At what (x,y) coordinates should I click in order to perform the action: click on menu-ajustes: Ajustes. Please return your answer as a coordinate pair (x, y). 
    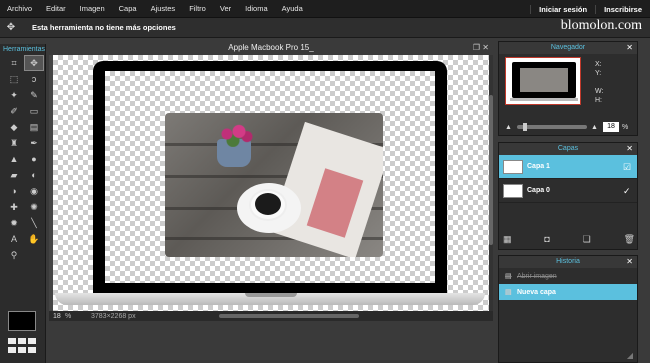
    Looking at the image, I should click on (163, 8).